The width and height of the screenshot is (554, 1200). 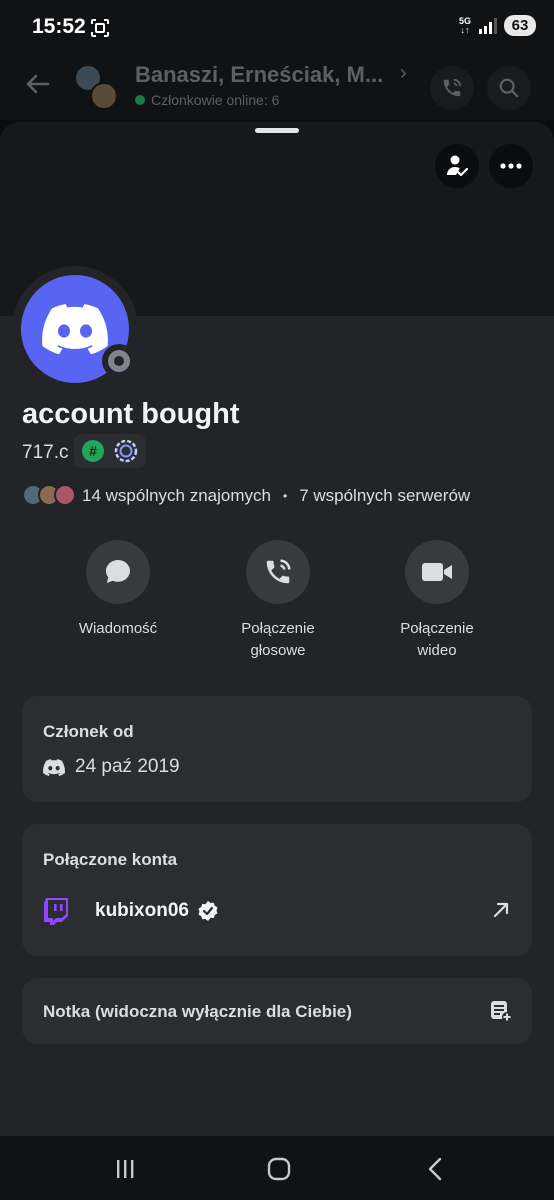 What do you see at coordinates (197, 1012) in the screenshot?
I see `note-label: Notka (widoczna wyłącznie dla Ciebie)` at bounding box center [197, 1012].